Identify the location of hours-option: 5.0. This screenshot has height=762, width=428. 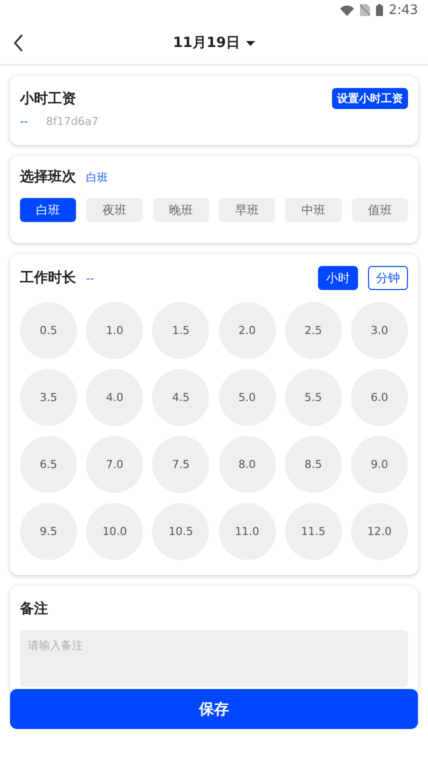
(247, 397).